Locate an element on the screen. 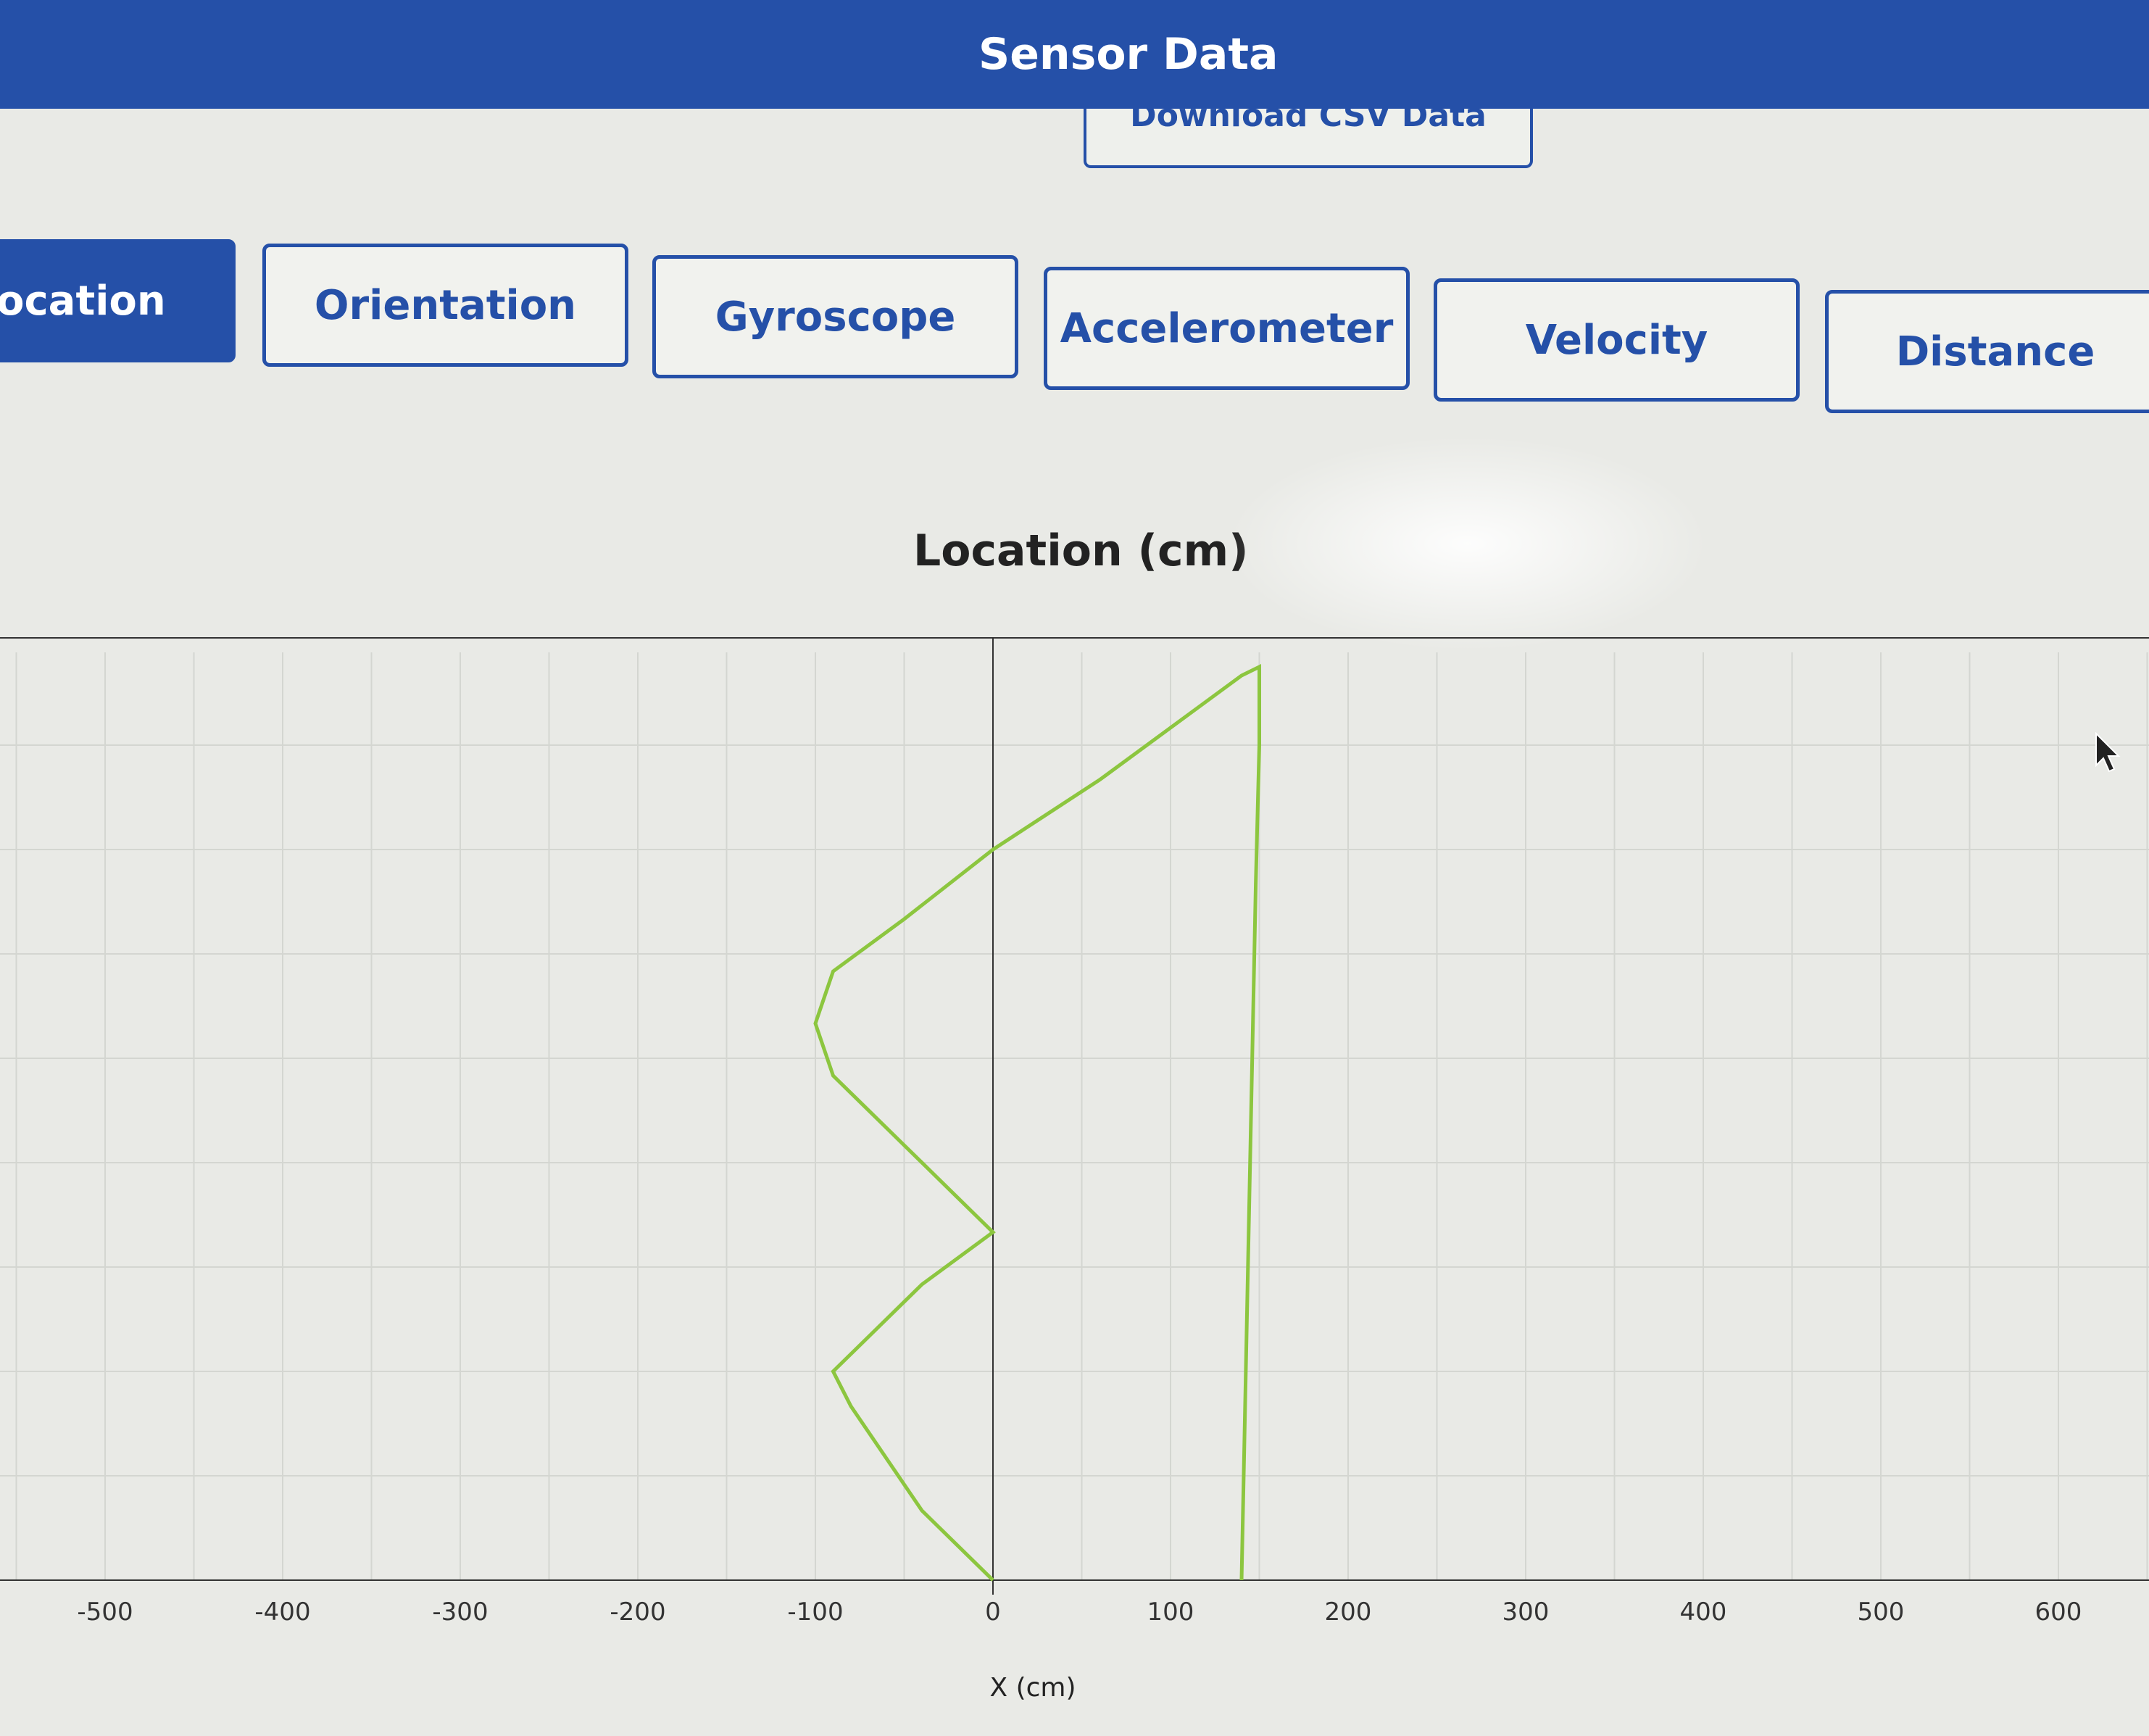 This screenshot has width=2149, height=1736. x-tick-label: -500 is located at coordinates (105, 1613).